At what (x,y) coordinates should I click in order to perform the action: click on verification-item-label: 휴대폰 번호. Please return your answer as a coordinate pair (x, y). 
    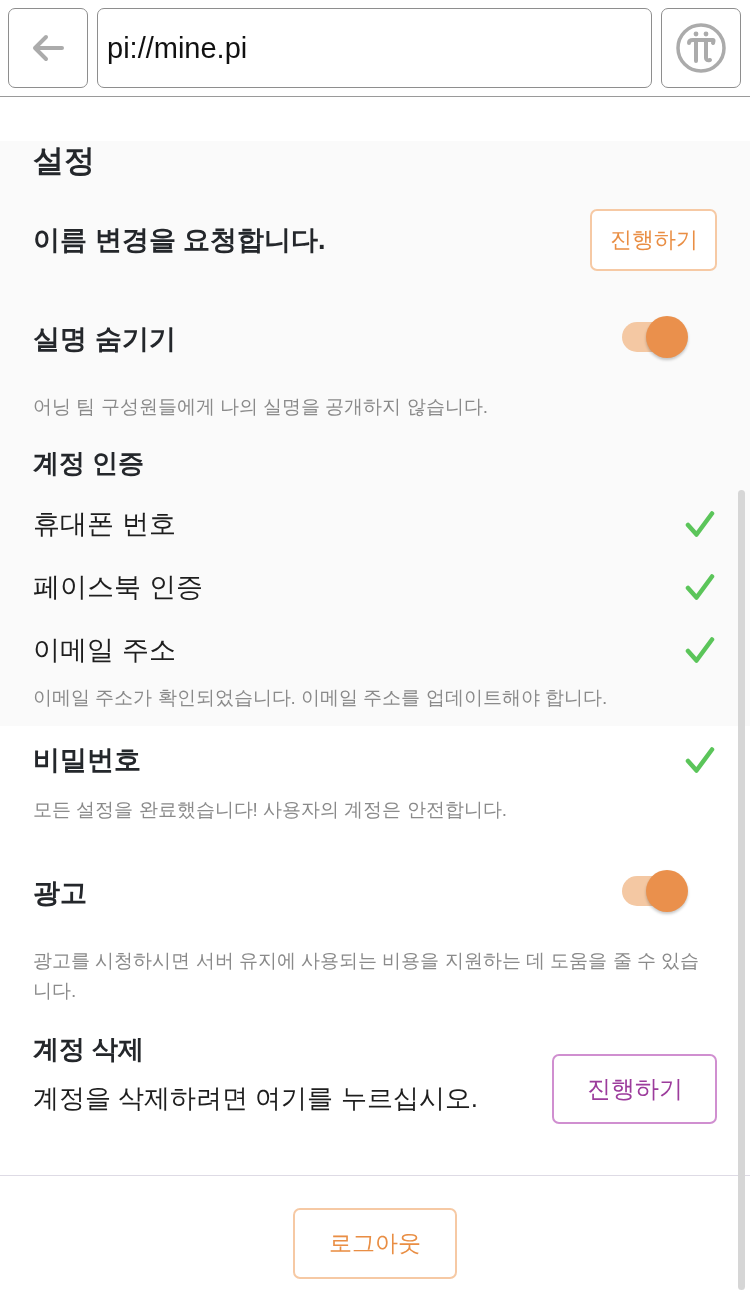
    Looking at the image, I should click on (104, 524).